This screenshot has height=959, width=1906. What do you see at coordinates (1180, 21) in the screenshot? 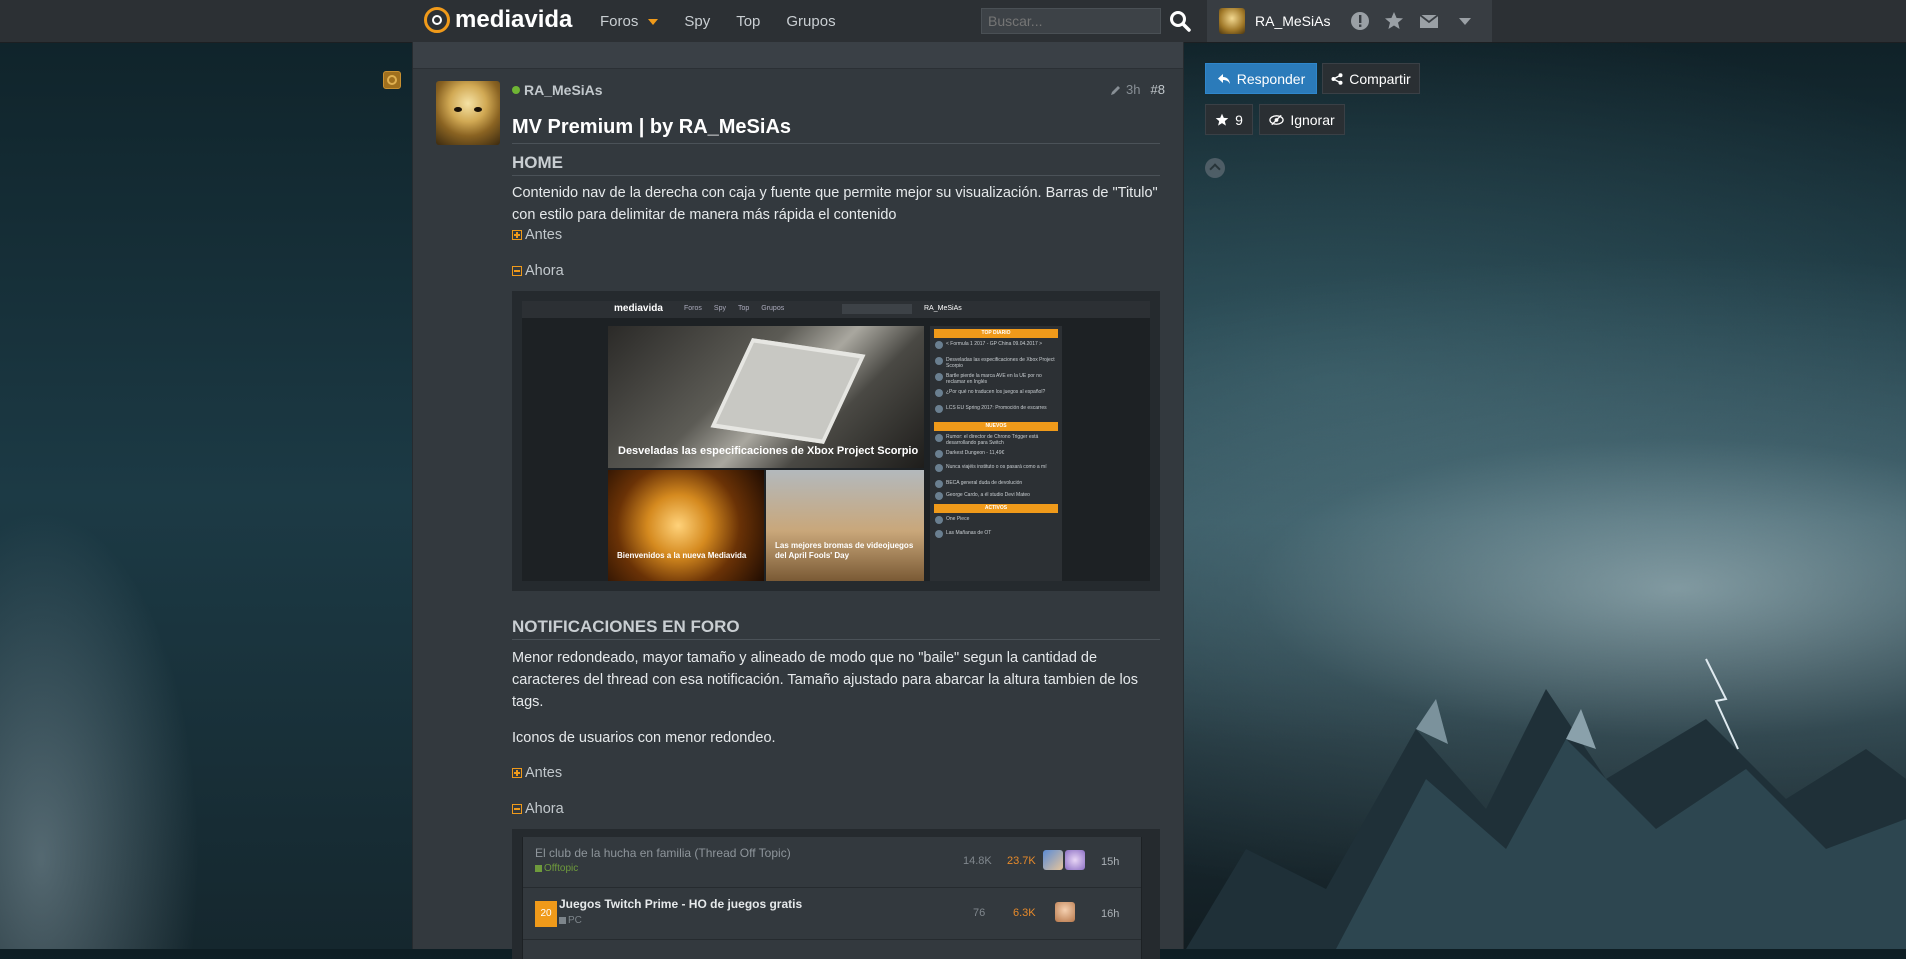
I see `search-icon` at bounding box center [1180, 21].